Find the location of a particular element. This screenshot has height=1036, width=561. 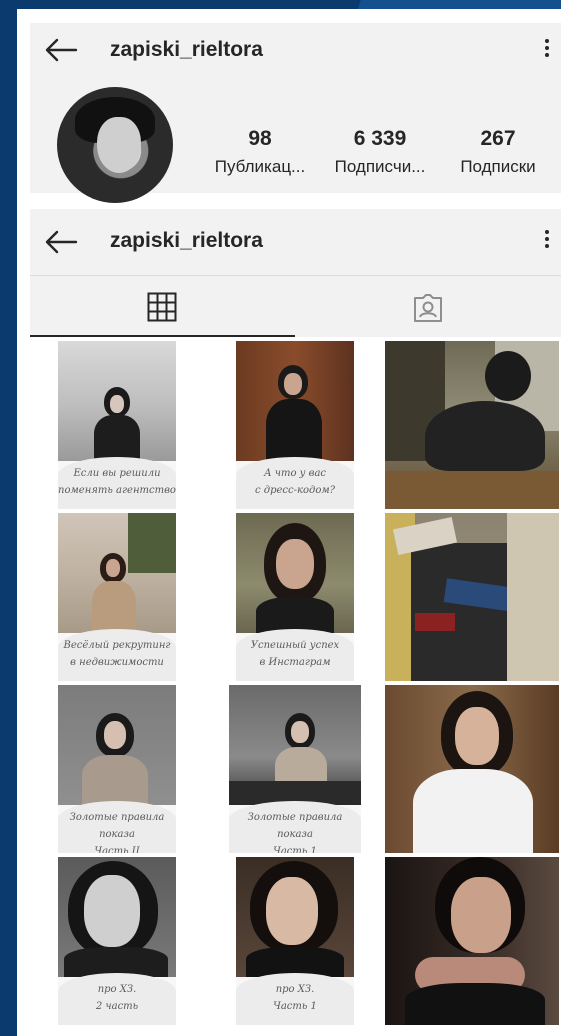

caption-line: с дресс-кодом? is located at coordinates (295, 490).